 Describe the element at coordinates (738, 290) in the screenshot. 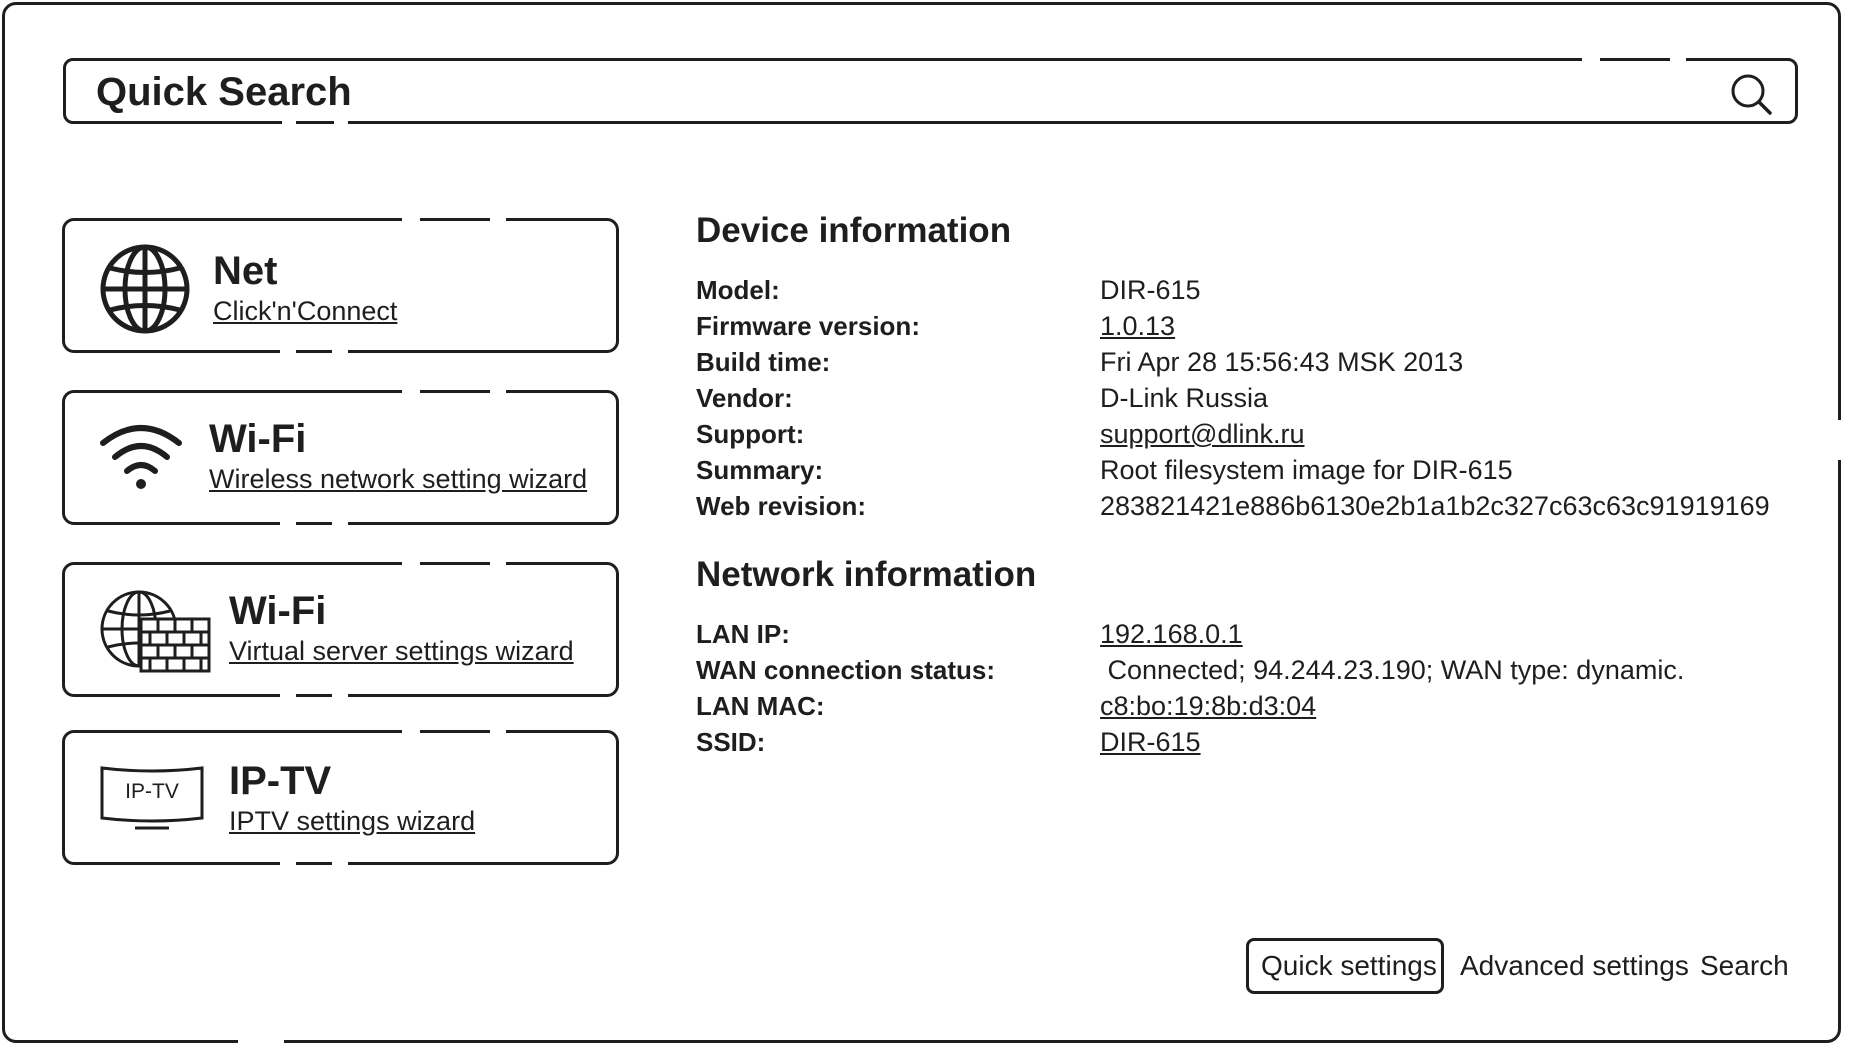

I see `model-label: Model:` at that location.